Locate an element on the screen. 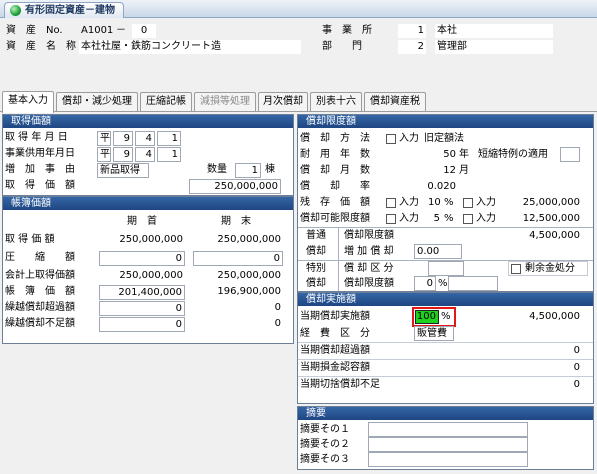 The width and height of the screenshot is (597, 474). special-apply-field is located at coordinates (570, 154).